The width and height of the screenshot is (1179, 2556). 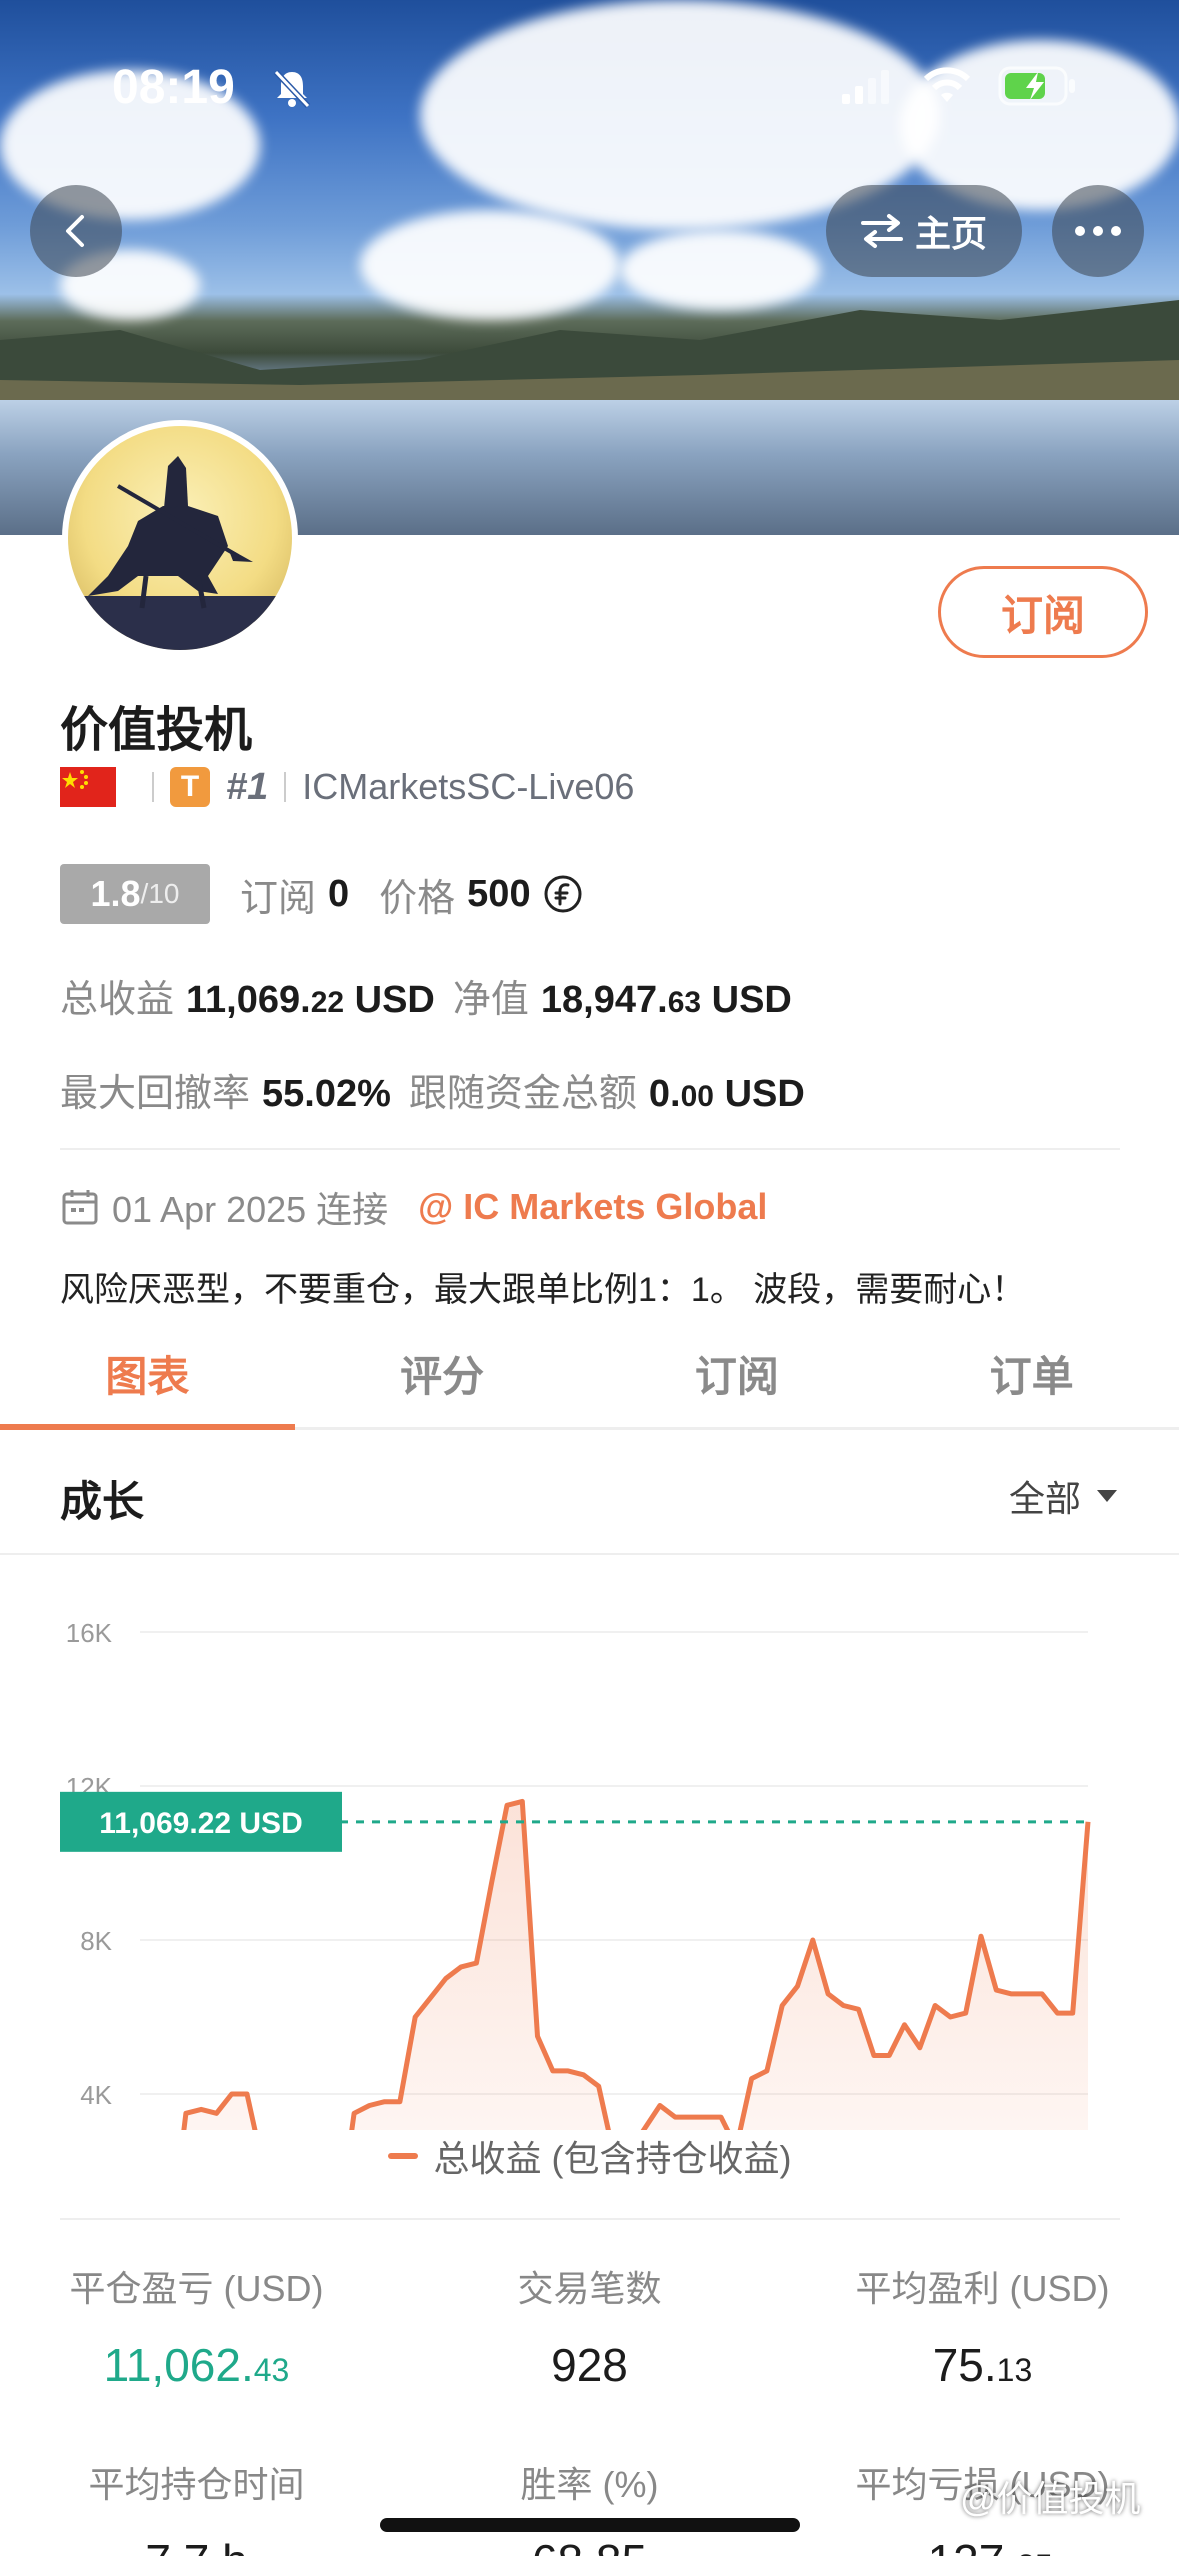 What do you see at coordinates (278, 898) in the screenshot?
I see `subs-label: 订阅` at bounding box center [278, 898].